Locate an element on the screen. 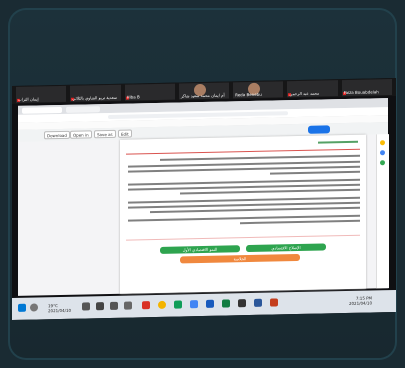 The height and width of the screenshot is (368, 405). calendar-icon is located at coordinates (382, 163).